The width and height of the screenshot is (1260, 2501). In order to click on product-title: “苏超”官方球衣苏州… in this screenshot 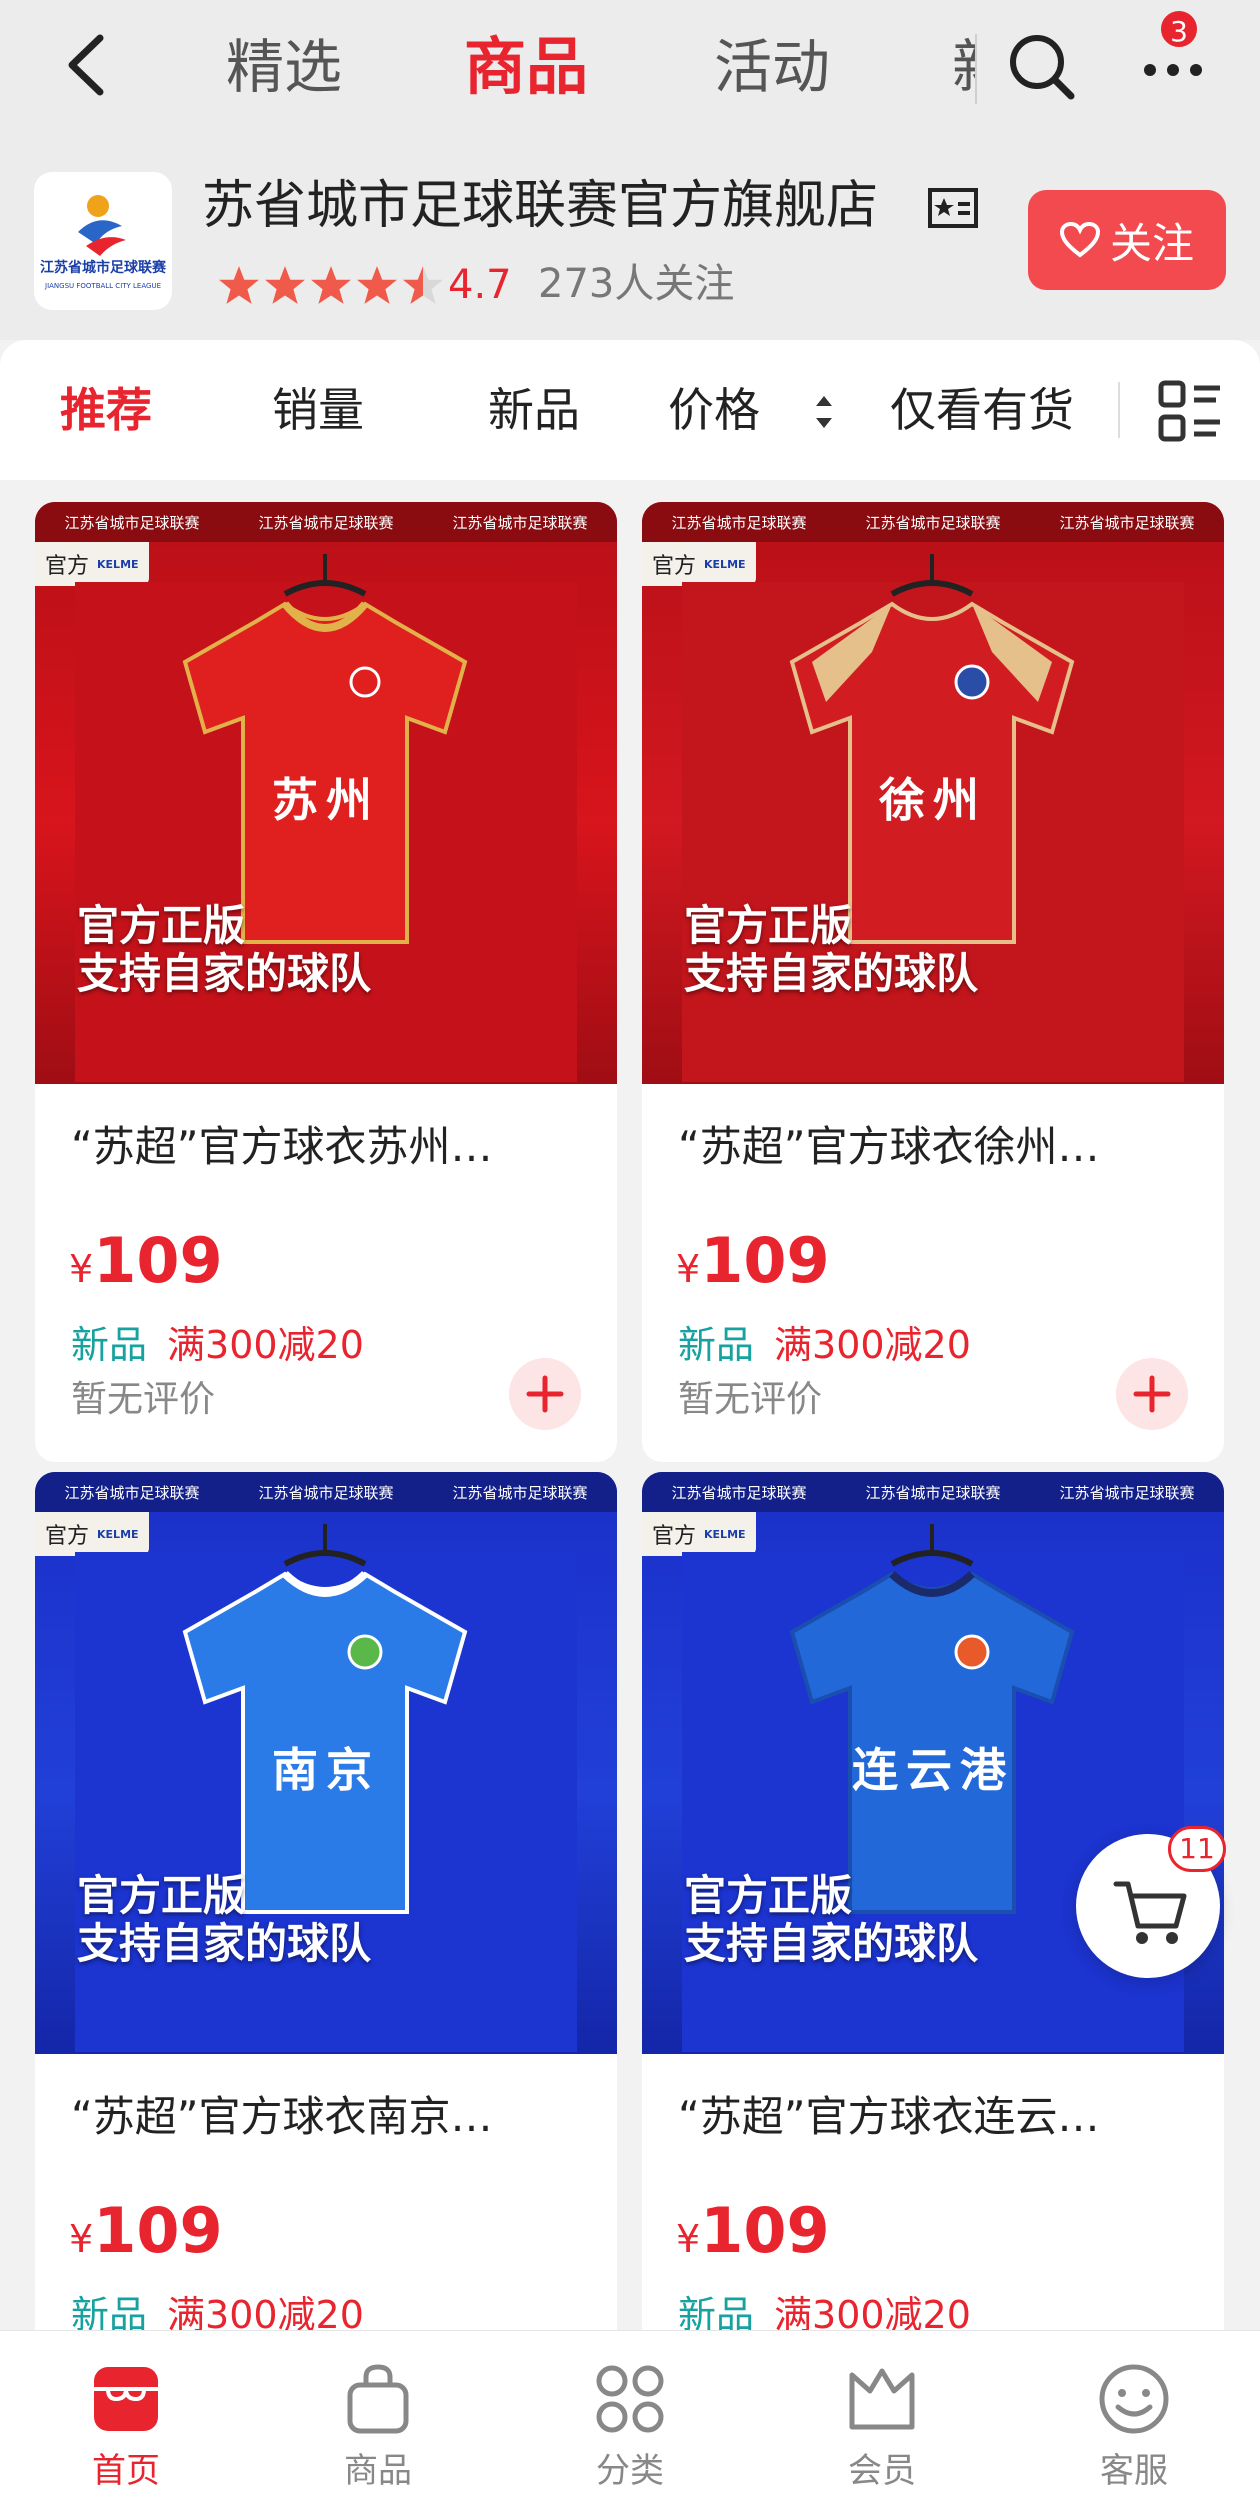, I will do `click(326, 1147)`.